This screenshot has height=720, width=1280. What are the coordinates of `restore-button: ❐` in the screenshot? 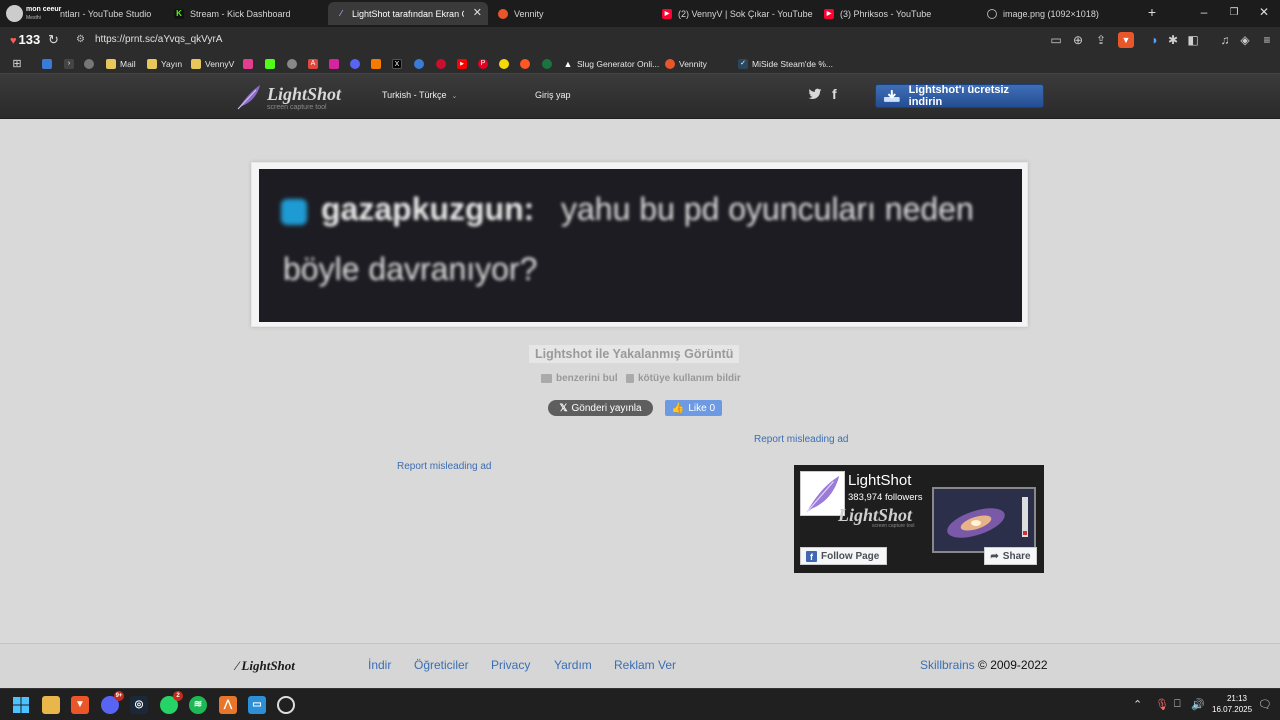 It's located at (1234, 12).